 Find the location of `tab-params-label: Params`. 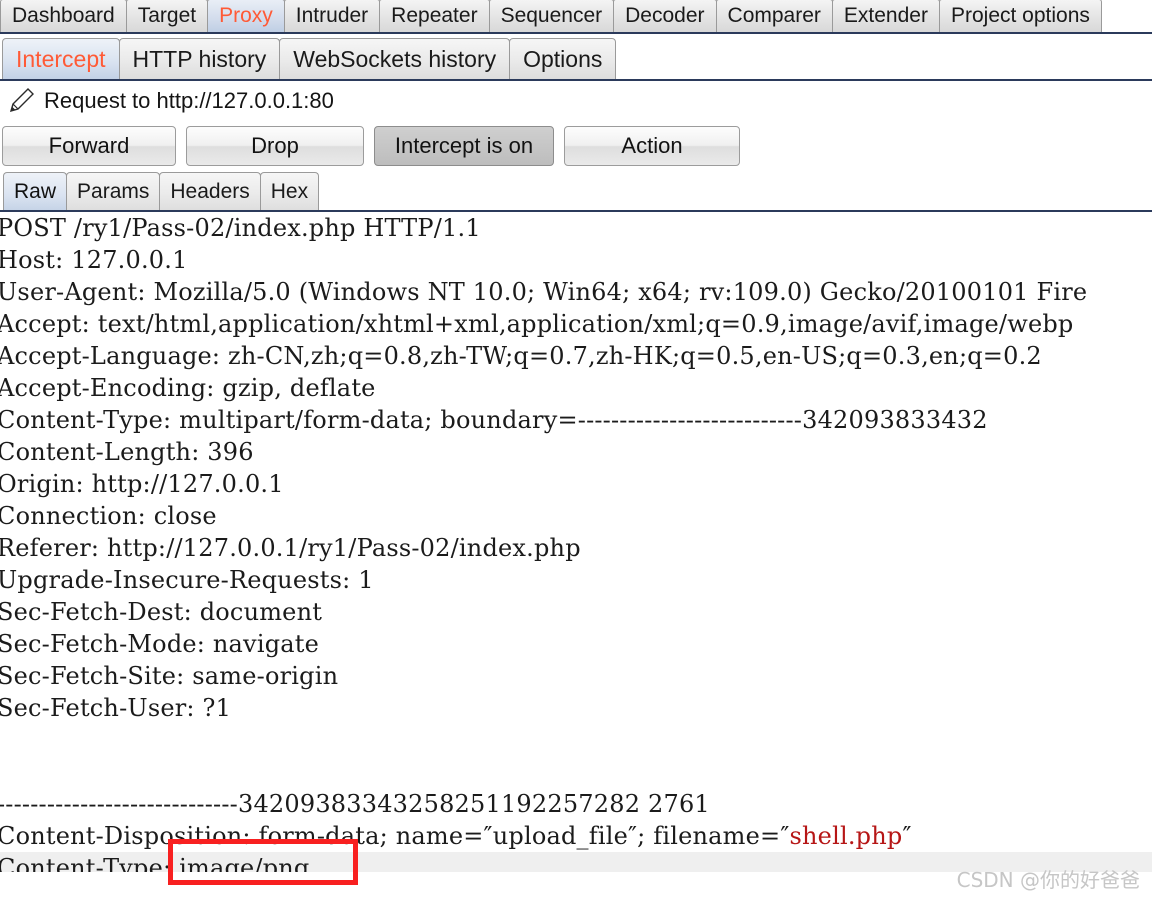

tab-params-label: Params is located at coordinates (113, 191).